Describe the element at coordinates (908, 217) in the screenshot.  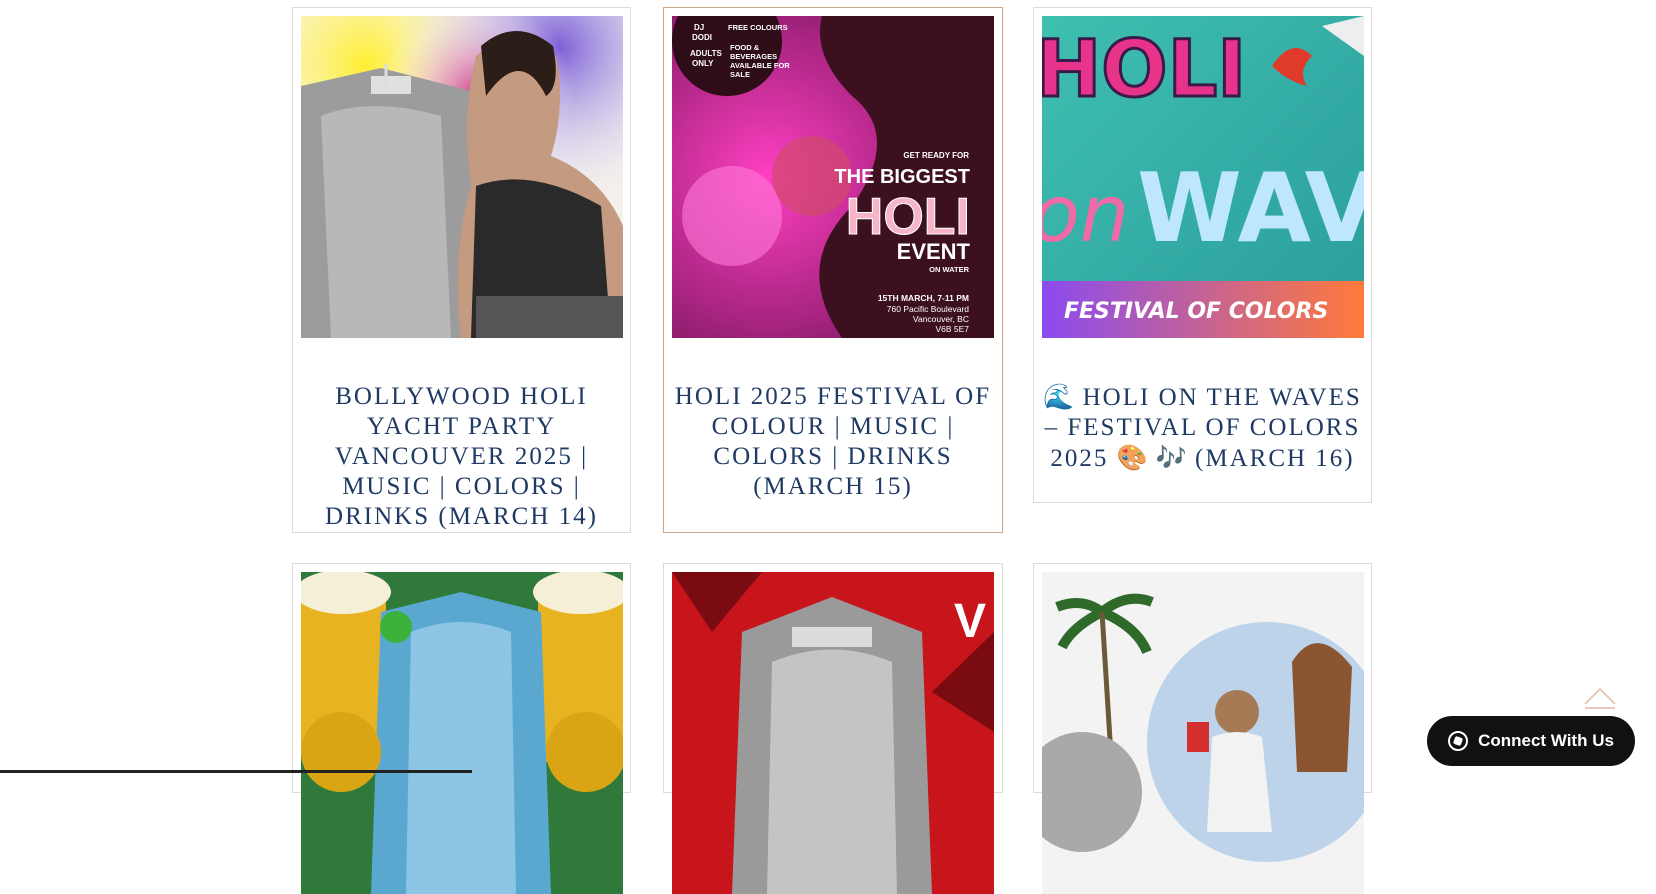
I see `poster-line2: HOLI` at that location.